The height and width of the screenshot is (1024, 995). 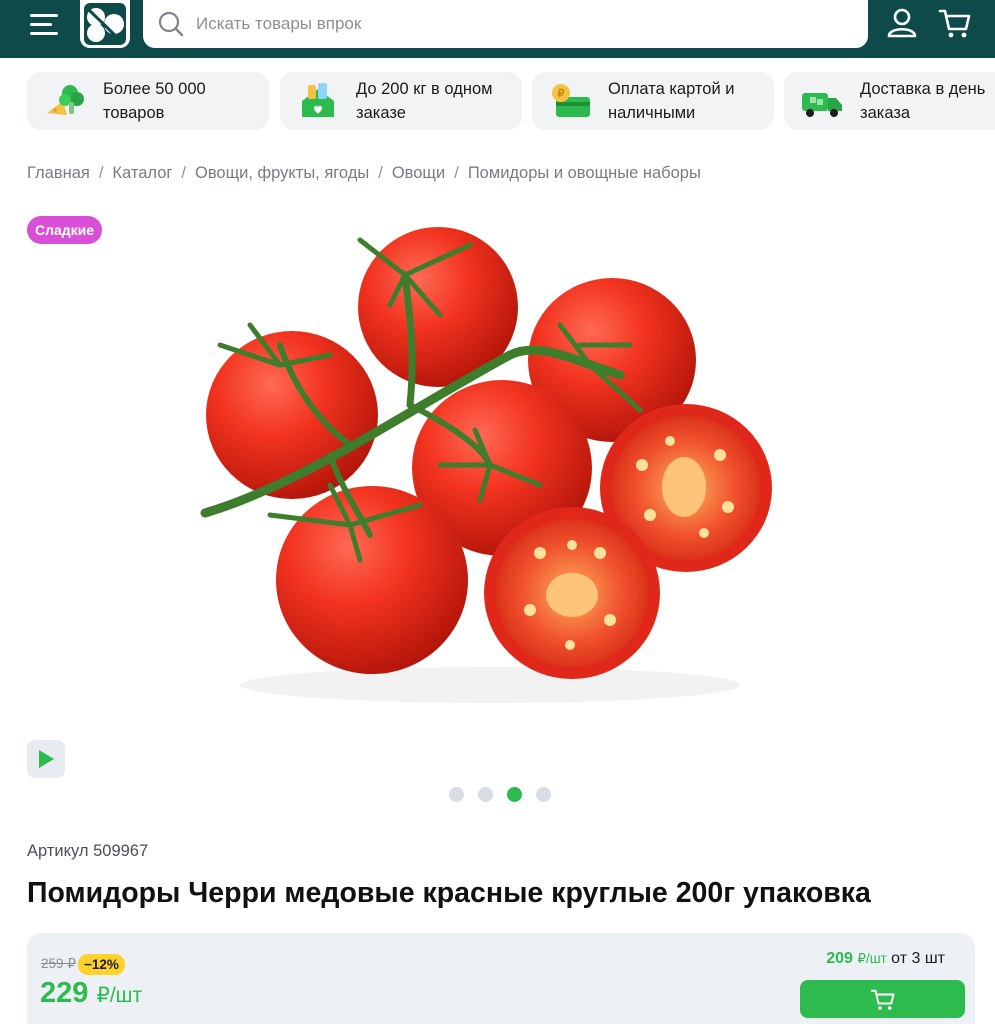 I want to click on card-coin-icon: ₽, so click(x=571, y=100).